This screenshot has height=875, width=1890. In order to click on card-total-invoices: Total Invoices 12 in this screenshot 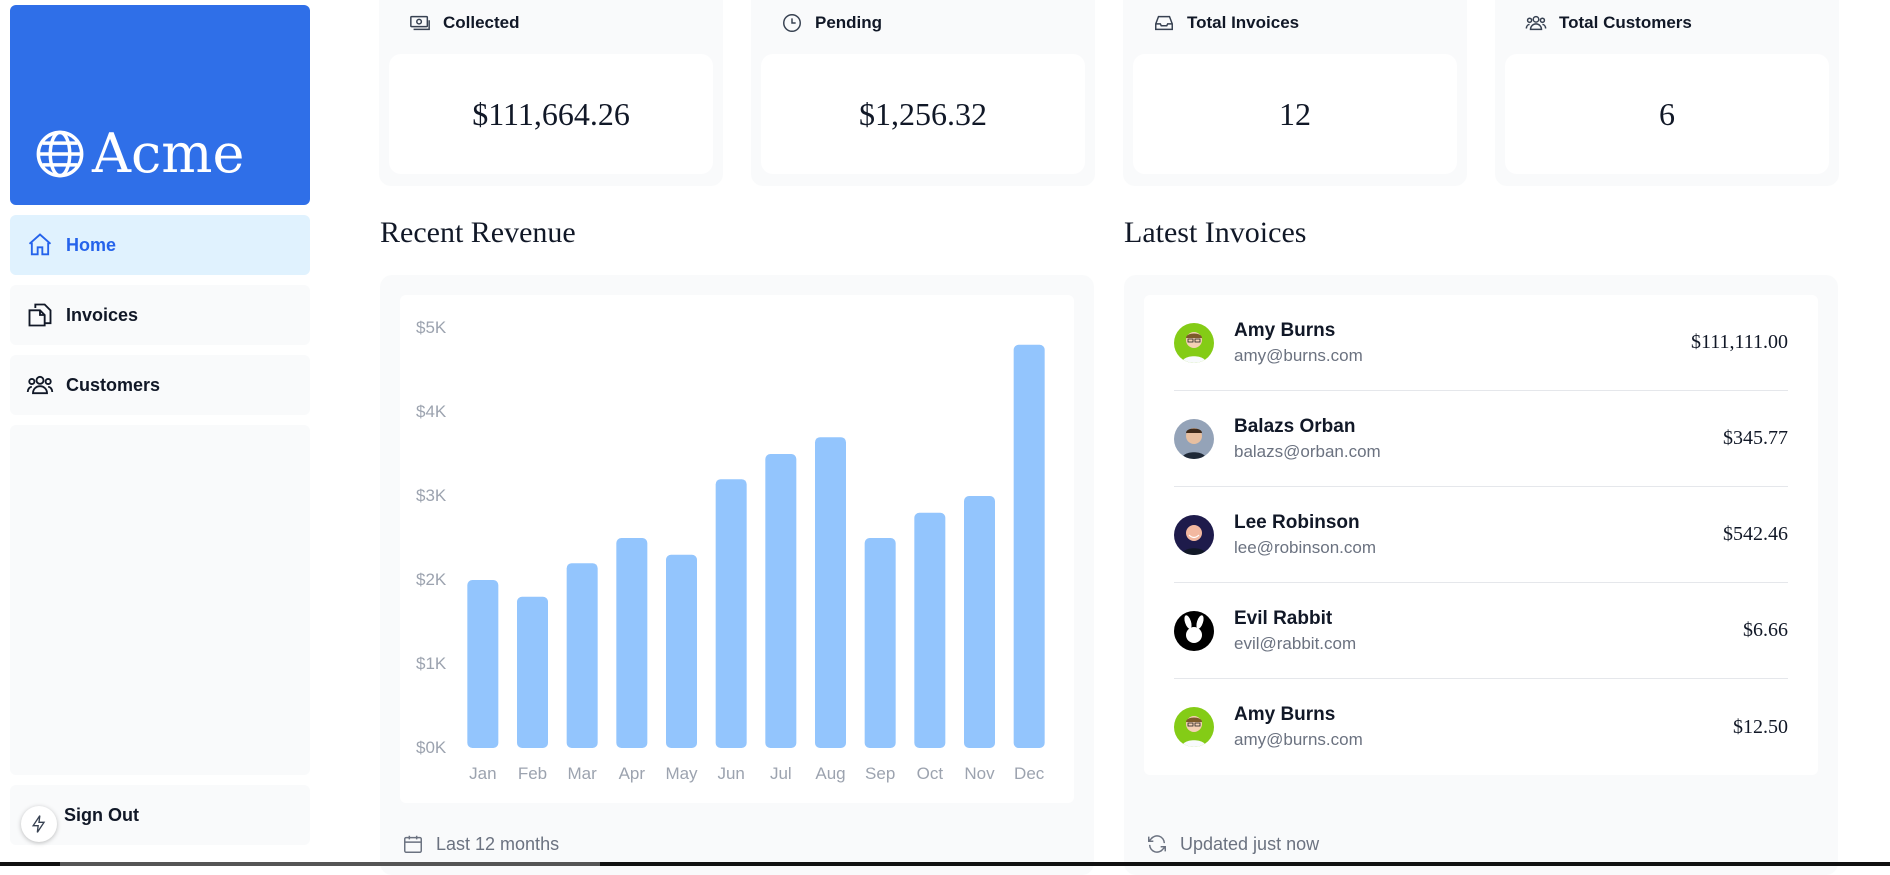, I will do `click(1295, 93)`.